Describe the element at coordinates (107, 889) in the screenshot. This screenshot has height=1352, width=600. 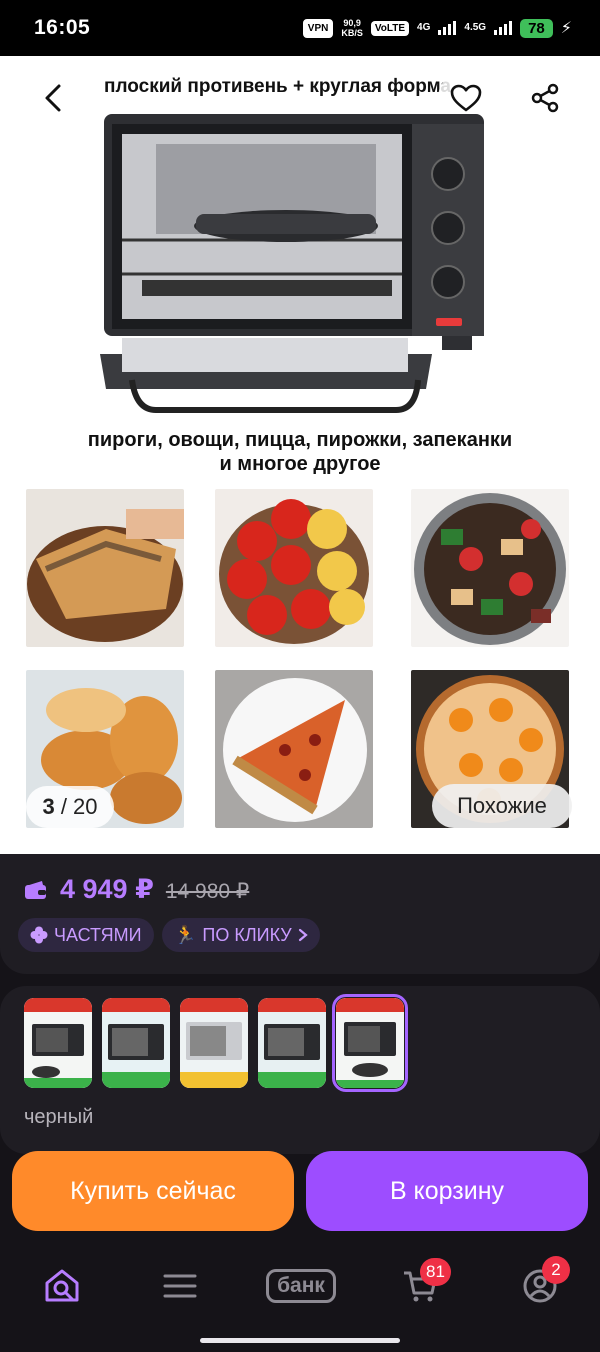
I see `price-current: 4 949 ₽` at that location.